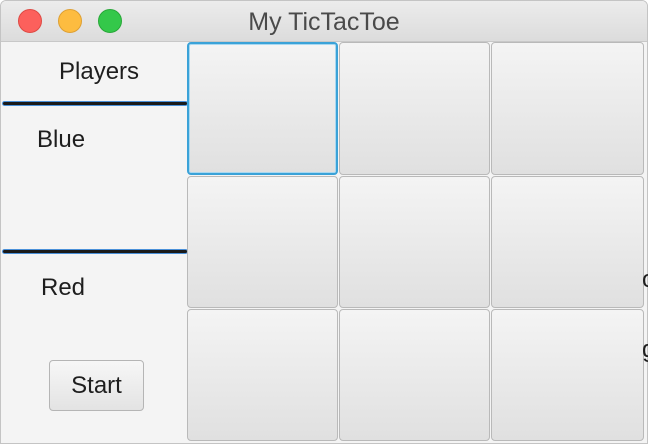 This screenshot has width=648, height=444. Describe the element at coordinates (63, 287) in the screenshot. I see `player-red-label: Red` at that location.